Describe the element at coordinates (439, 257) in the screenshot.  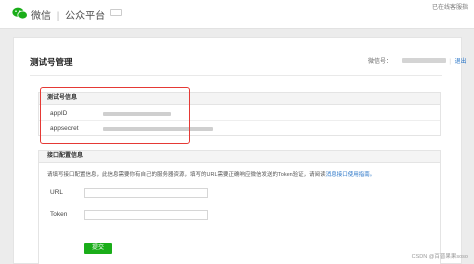
I see `watermark: CSDN @百晋果果soso` at that location.